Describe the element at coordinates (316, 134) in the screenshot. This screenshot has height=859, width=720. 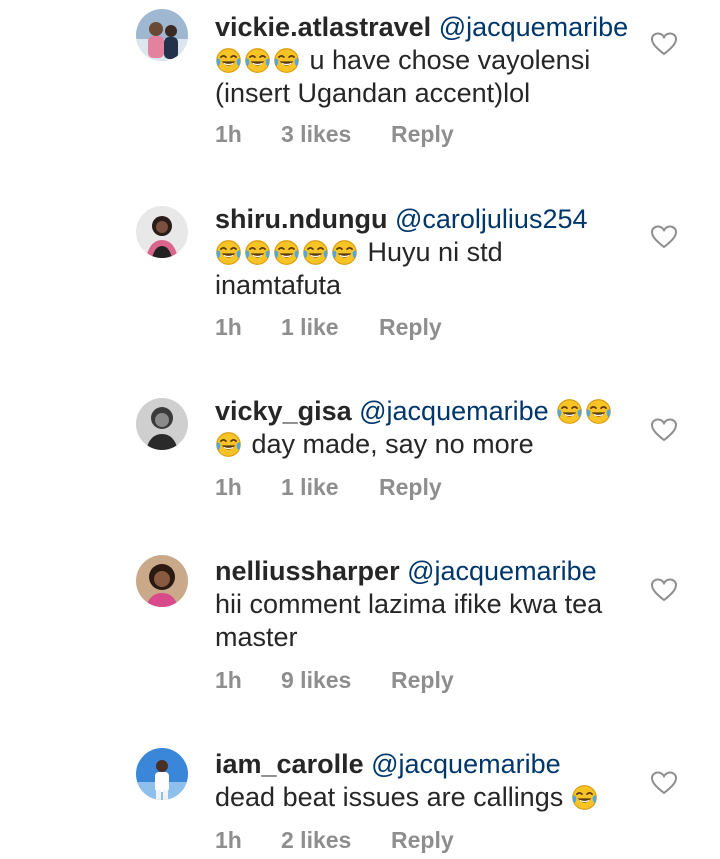
I see `likes-count: 3 likes` at that location.